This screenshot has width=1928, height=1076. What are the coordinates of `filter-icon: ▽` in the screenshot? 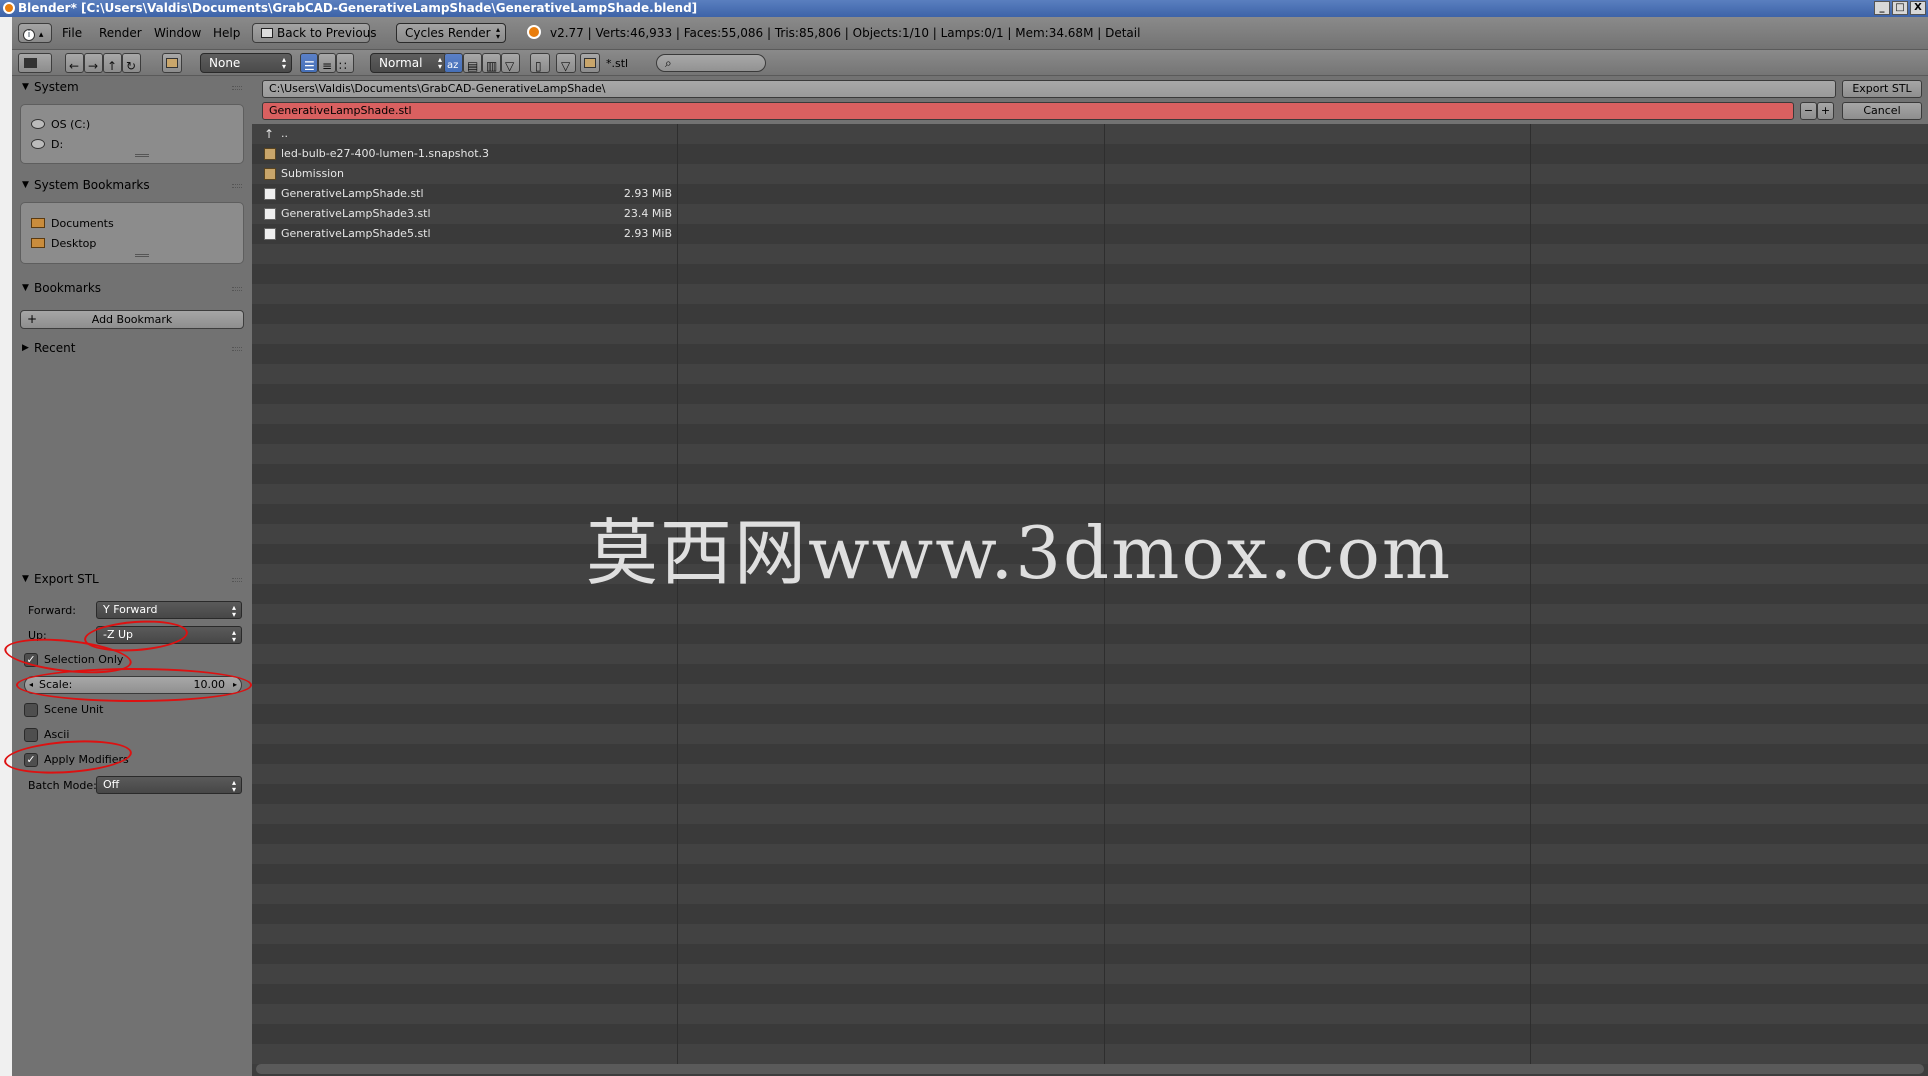 It's located at (566, 66).